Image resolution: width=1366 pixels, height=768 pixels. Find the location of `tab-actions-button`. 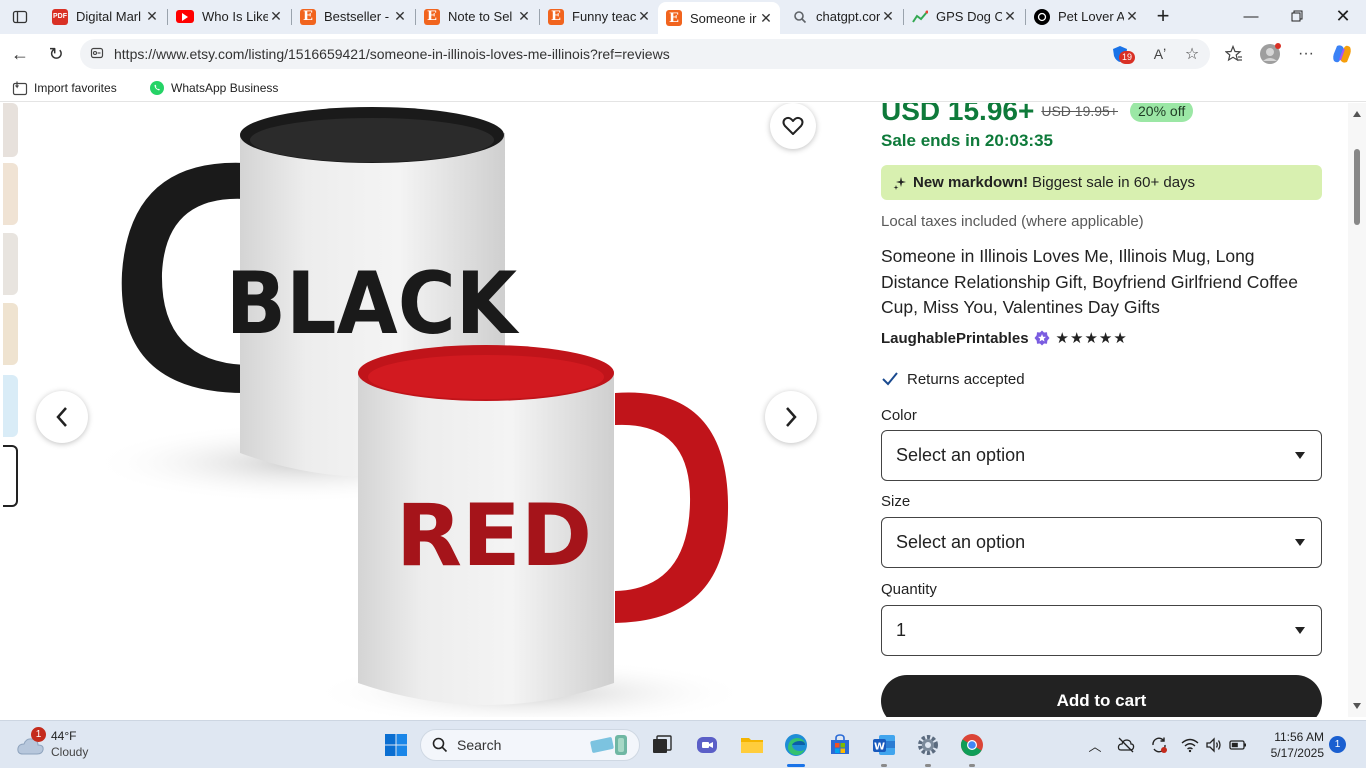

tab-actions-button is located at coordinates (20, 16).